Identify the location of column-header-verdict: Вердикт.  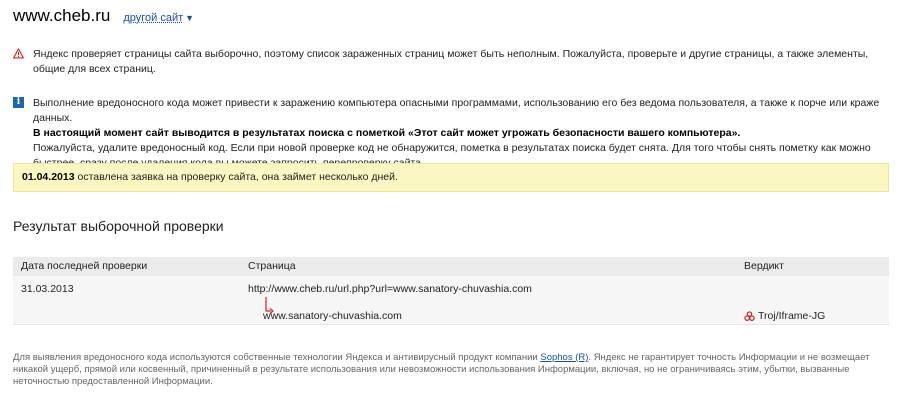
(764, 266).